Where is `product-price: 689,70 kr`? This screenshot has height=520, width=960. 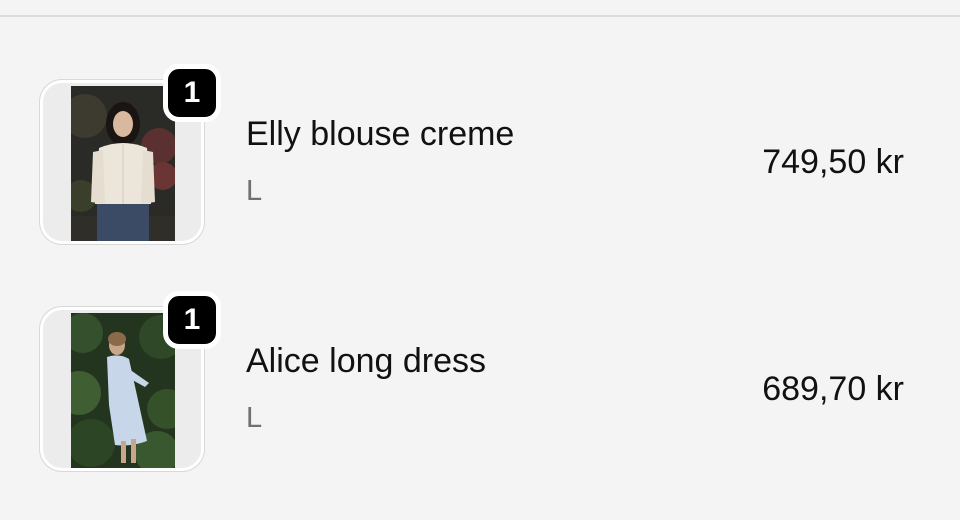 product-price: 689,70 kr is located at coordinates (833, 389).